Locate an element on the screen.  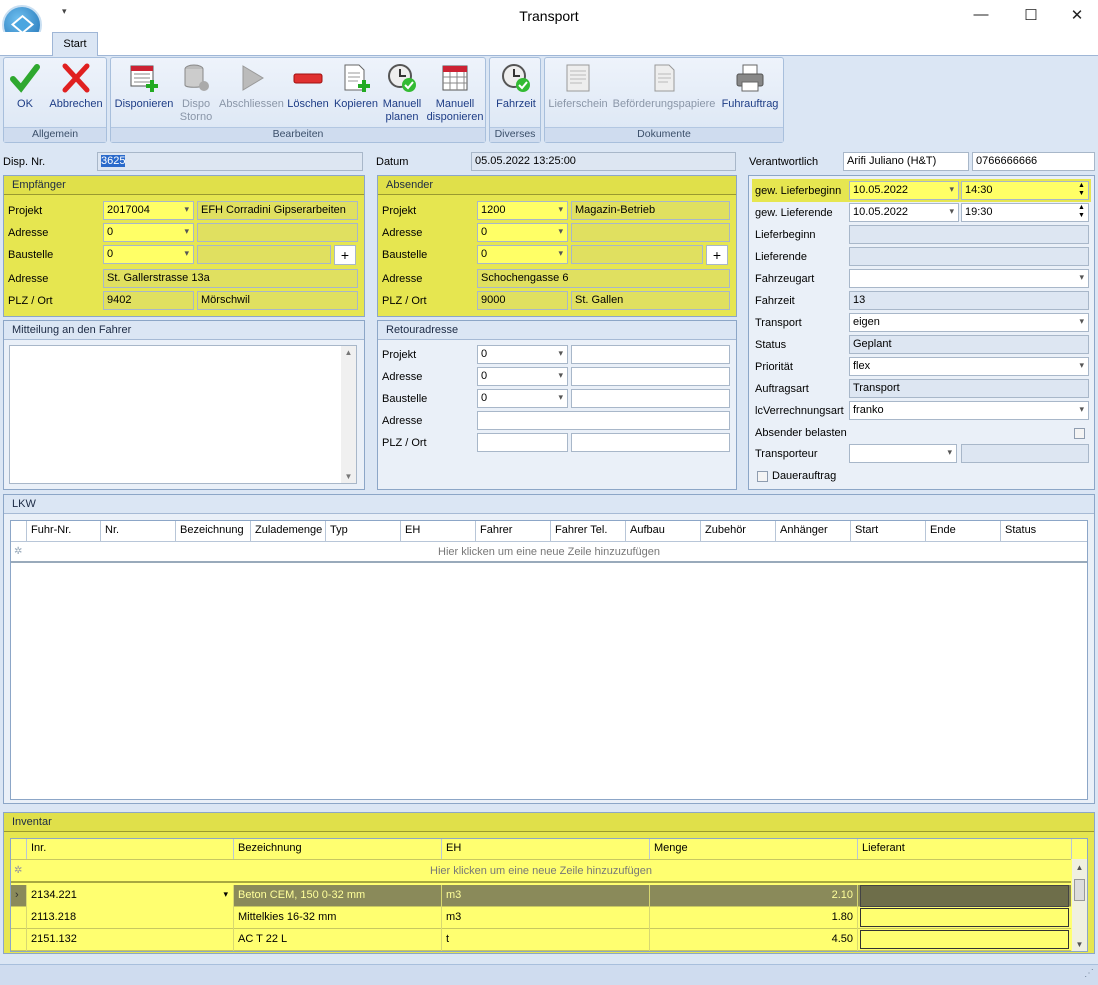
prioritaet-select: flex is located at coordinates (969, 366).